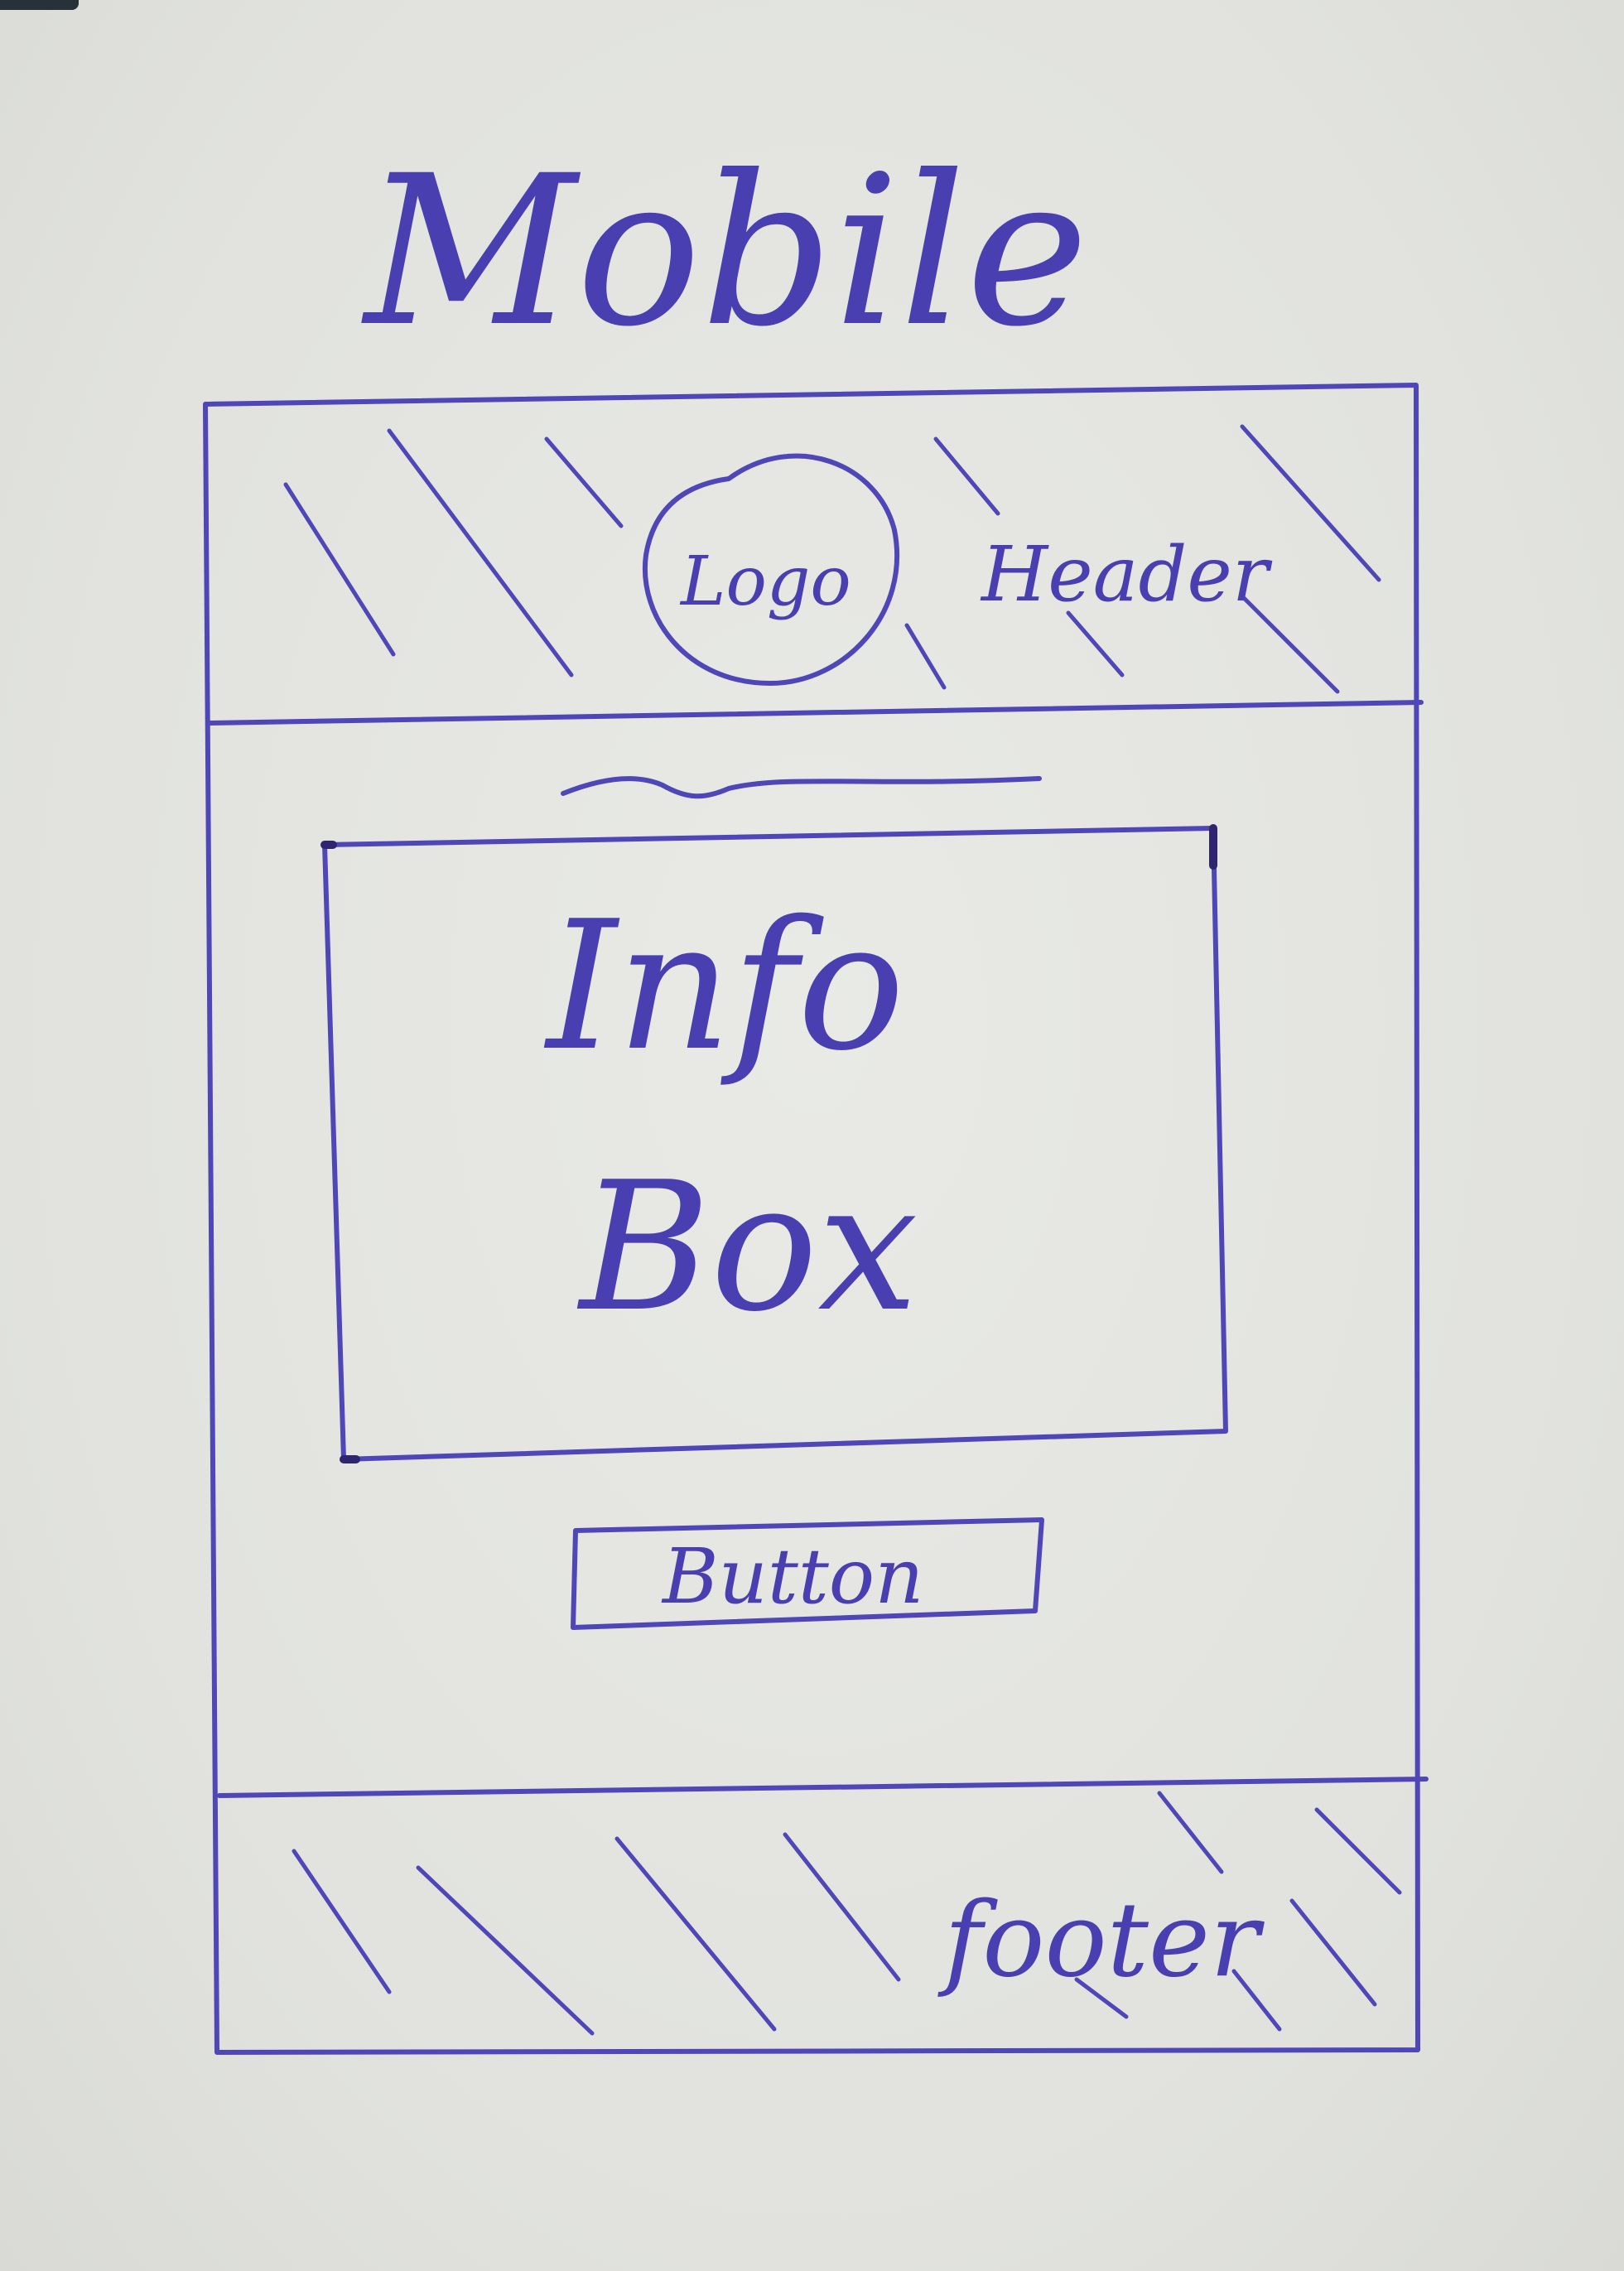 Image resolution: width=1624 pixels, height=2271 pixels. I want to click on logo-label: Logo, so click(765, 582).